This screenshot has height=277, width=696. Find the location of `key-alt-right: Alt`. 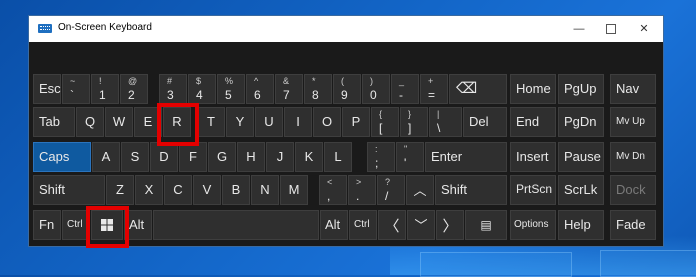

key-alt-right: Alt is located at coordinates (334, 225).